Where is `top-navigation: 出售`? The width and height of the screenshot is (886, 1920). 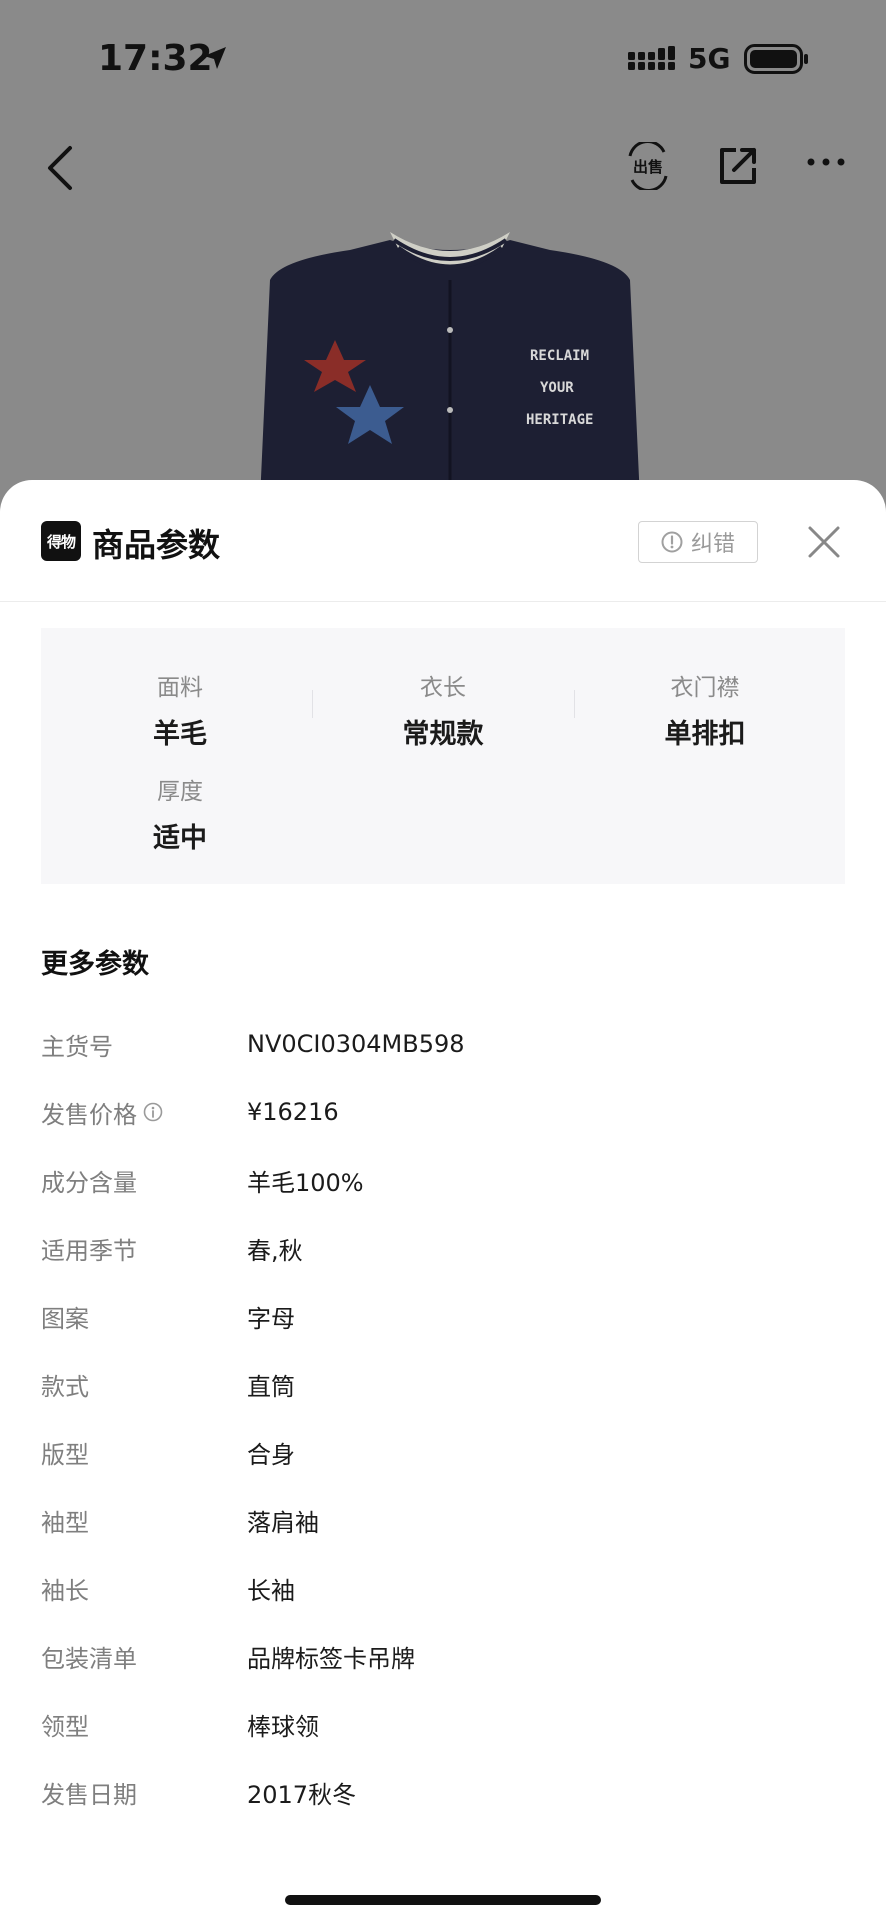
top-navigation: 出售 is located at coordinates (443, 170).